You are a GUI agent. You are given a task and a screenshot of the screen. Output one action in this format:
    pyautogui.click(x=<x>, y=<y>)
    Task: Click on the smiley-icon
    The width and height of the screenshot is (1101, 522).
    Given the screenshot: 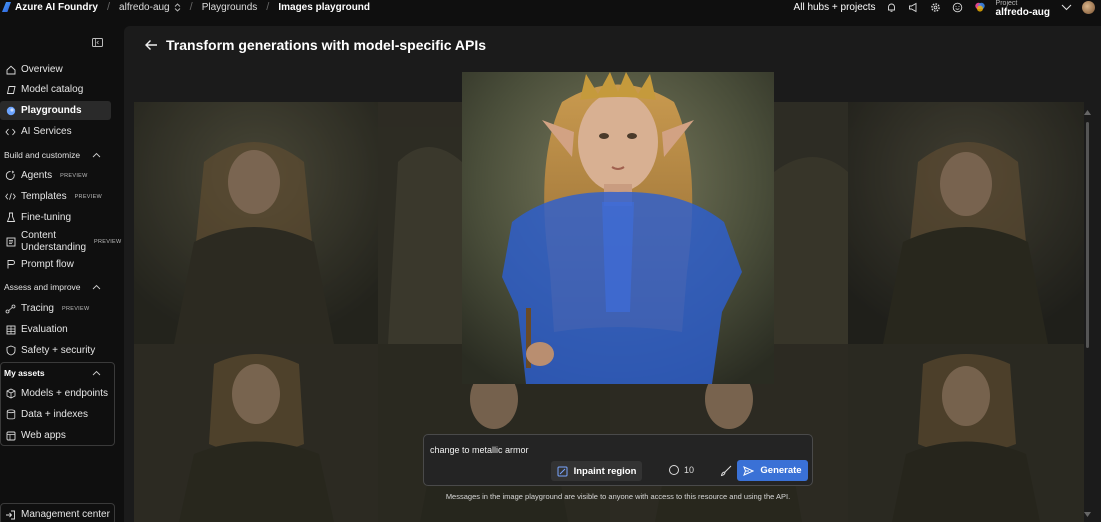 What is the action you would take?
    pyautogui.click(x=958, y=7)
    